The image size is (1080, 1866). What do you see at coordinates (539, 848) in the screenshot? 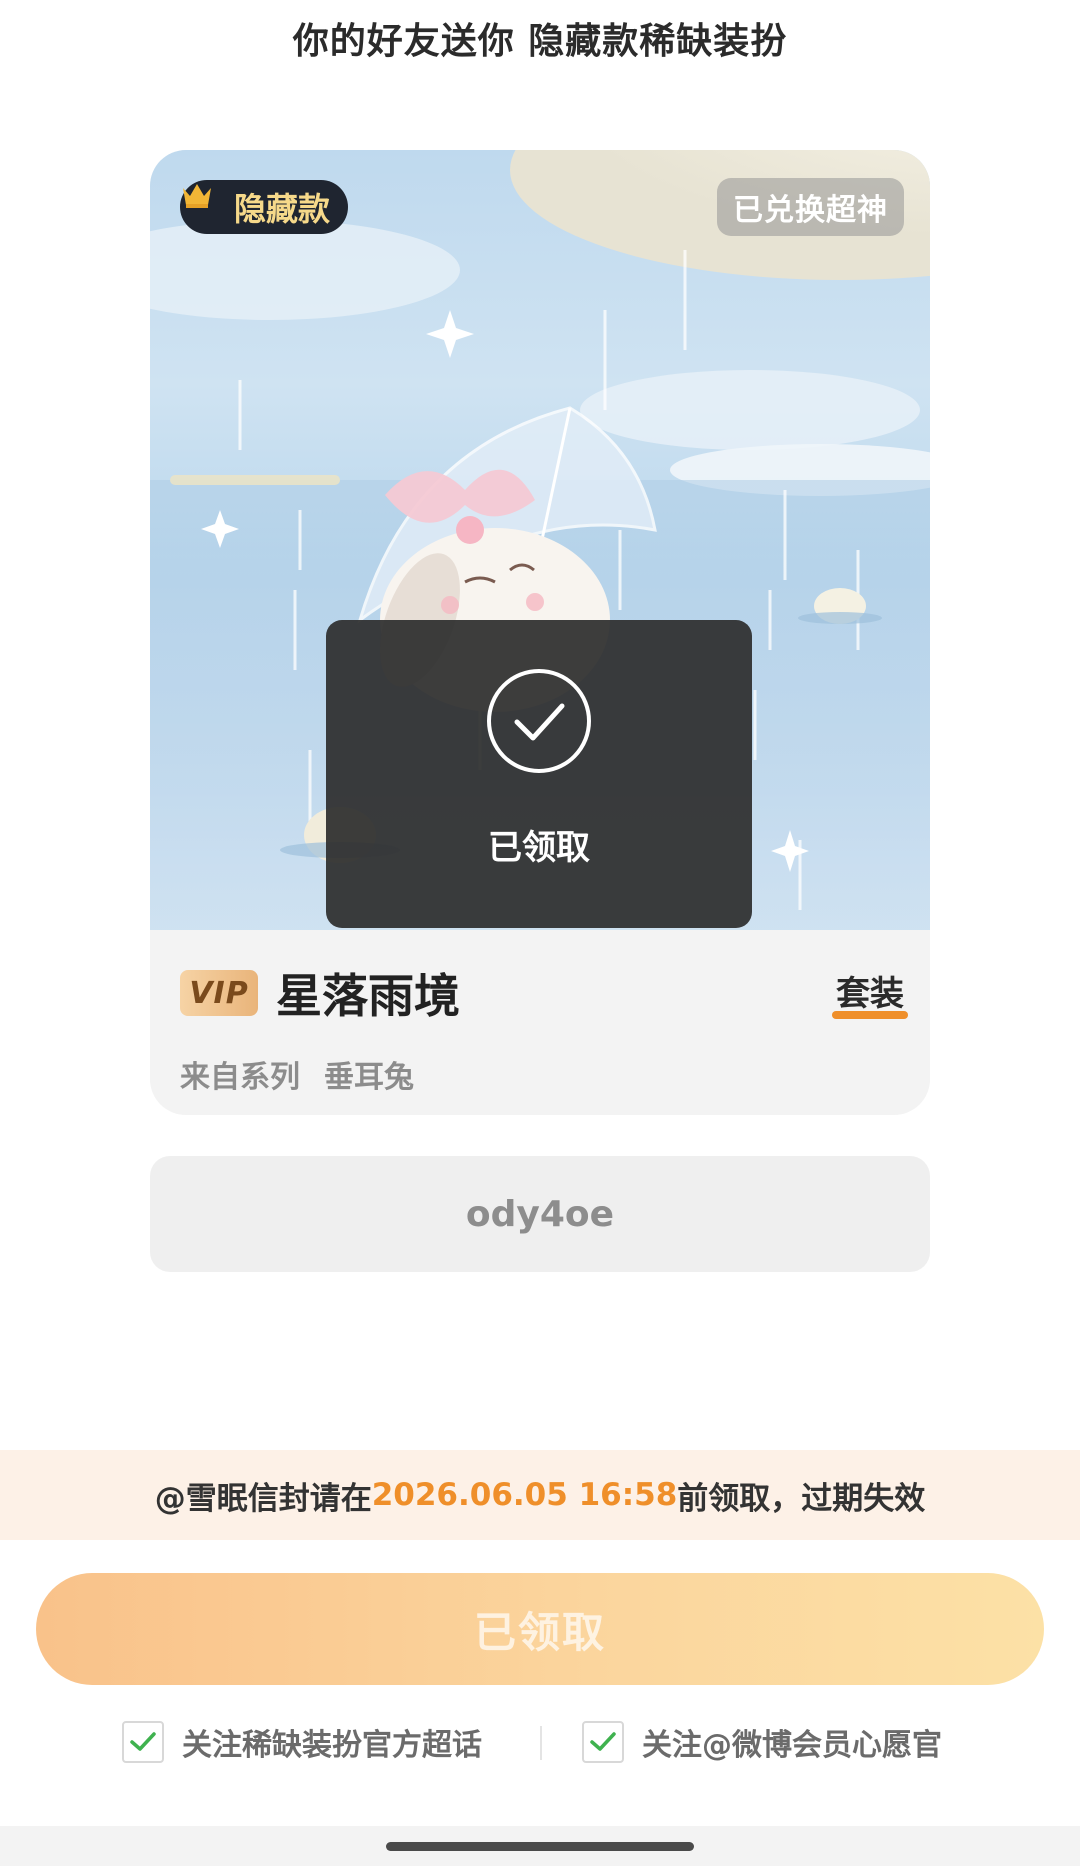
I see `toast-label: 已领取` at bounding box center [539, 848].